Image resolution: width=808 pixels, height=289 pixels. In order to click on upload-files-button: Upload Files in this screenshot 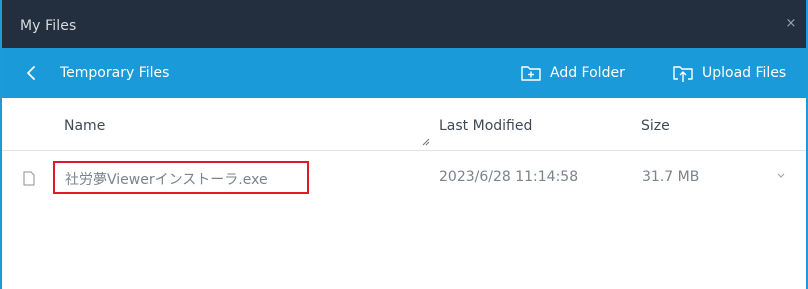, I will do `click(729, 73)`.